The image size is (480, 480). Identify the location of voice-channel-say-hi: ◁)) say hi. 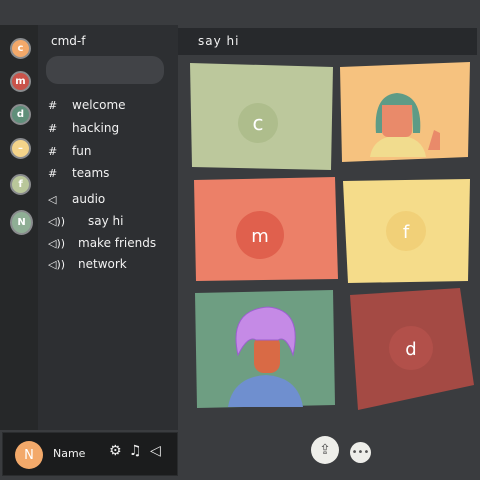
(85, 221).